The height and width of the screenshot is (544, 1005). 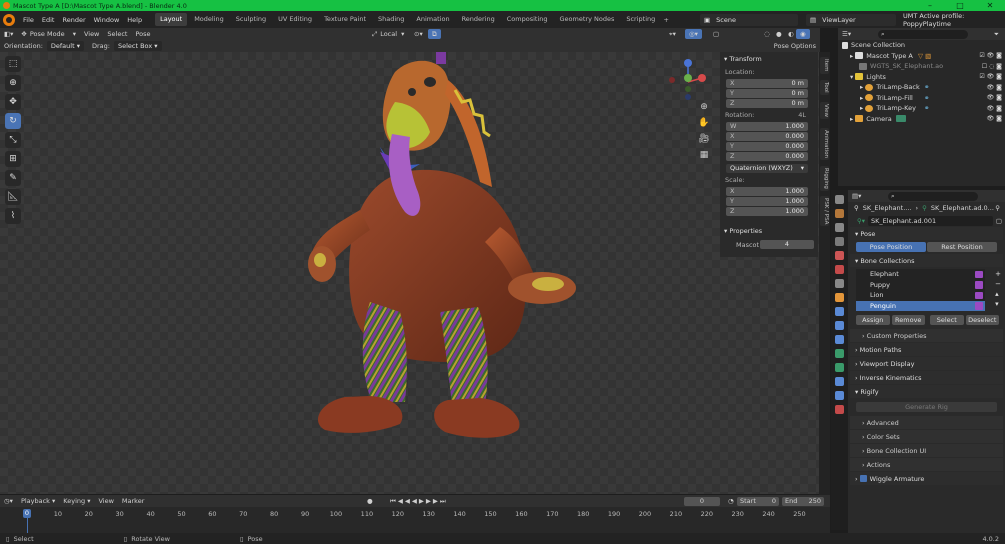 I want to click on scale-z-field: Z 1.000, so click(x=767, y=211).